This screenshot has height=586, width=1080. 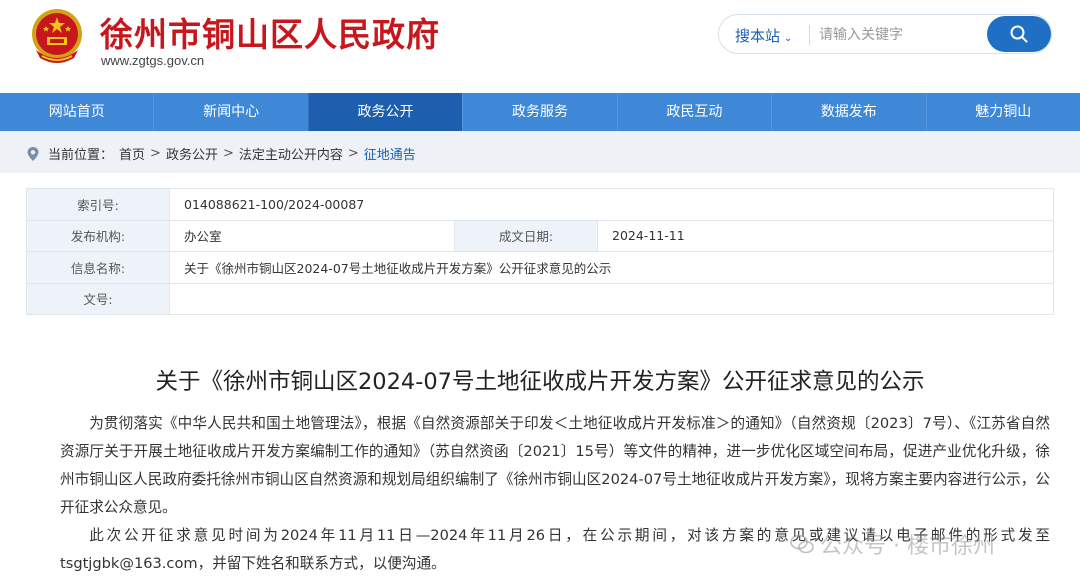 I want to click on date-label: 成文日期:, so click(x=526, y=235).